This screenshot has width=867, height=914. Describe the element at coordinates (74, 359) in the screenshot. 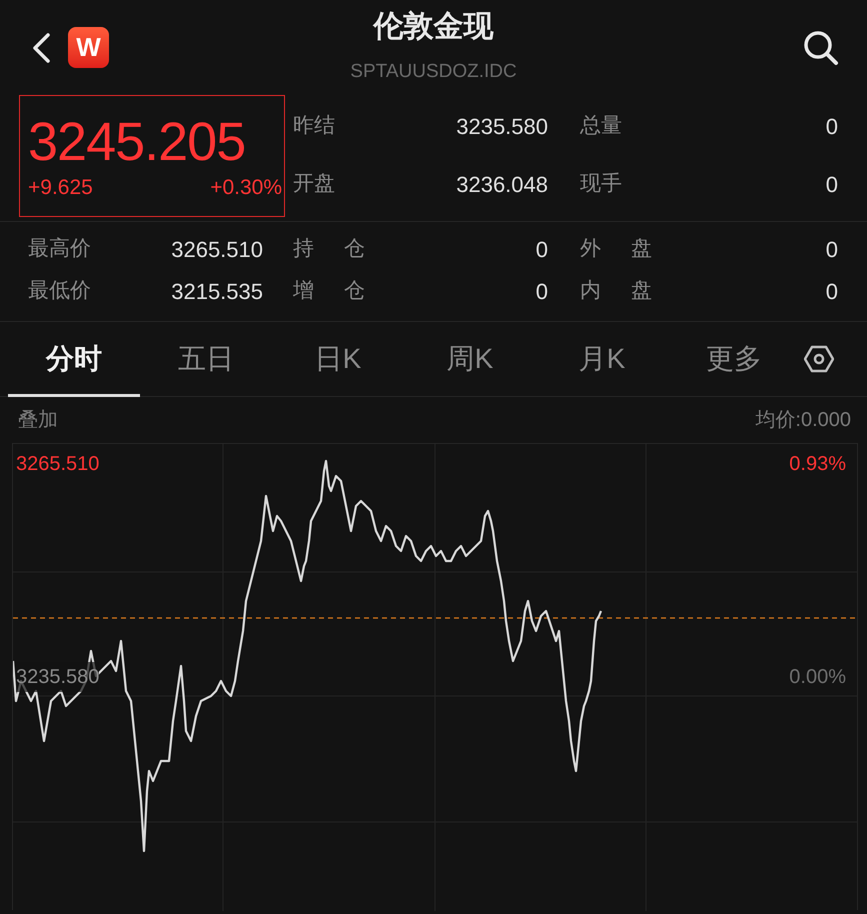

I see `chart-tab: 分时` at that location.